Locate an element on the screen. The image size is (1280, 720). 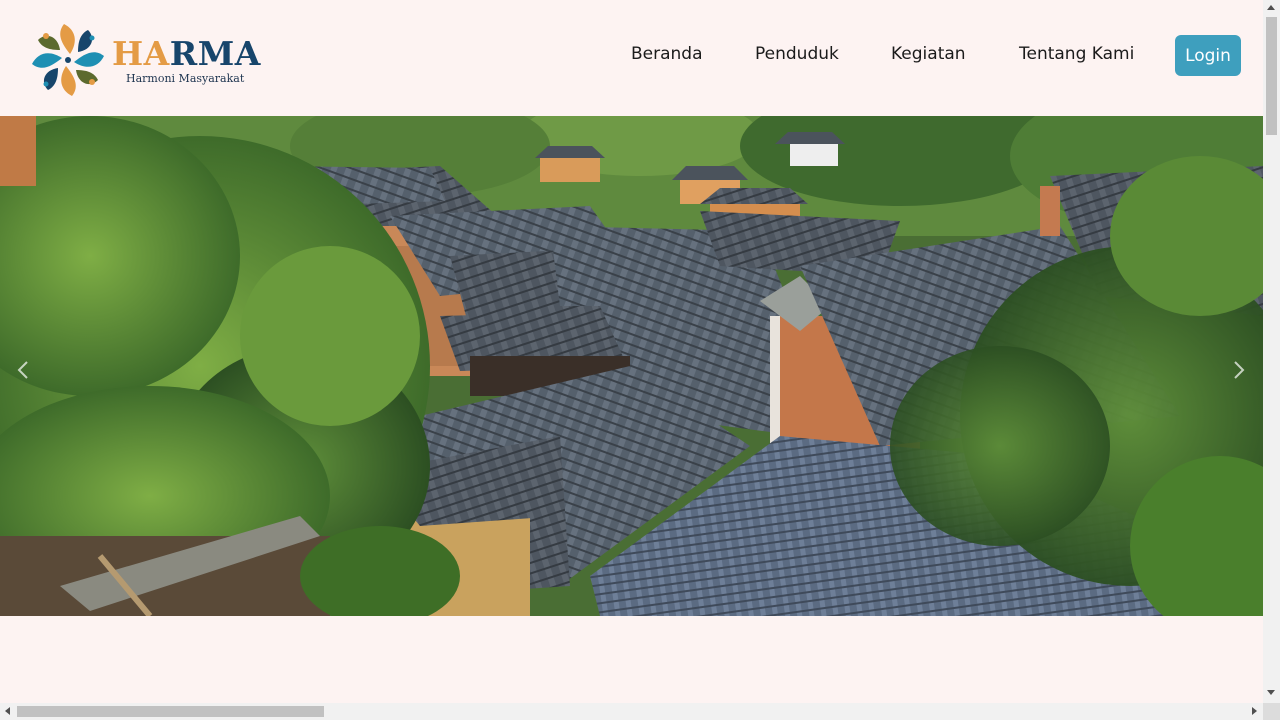
scroll-right-icon is located at coordinates (1254, 711).